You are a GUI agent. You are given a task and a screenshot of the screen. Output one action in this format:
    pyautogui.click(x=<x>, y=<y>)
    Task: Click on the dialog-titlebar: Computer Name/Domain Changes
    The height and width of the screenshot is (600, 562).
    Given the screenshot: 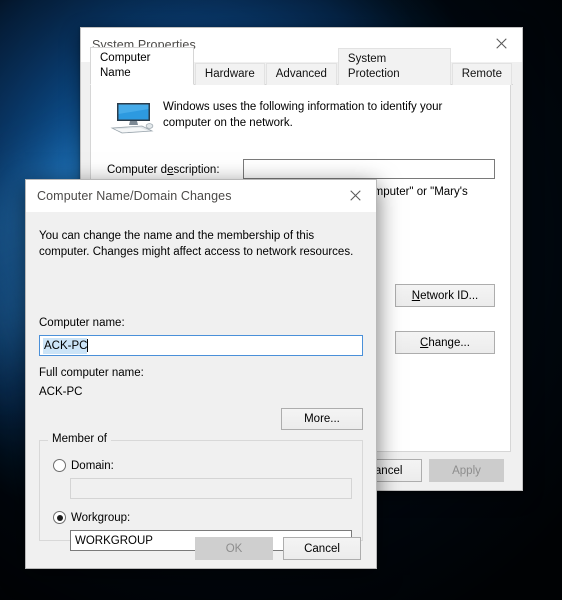 What is the action you would take?
    pyautogui.click(x=201, y=196)
    